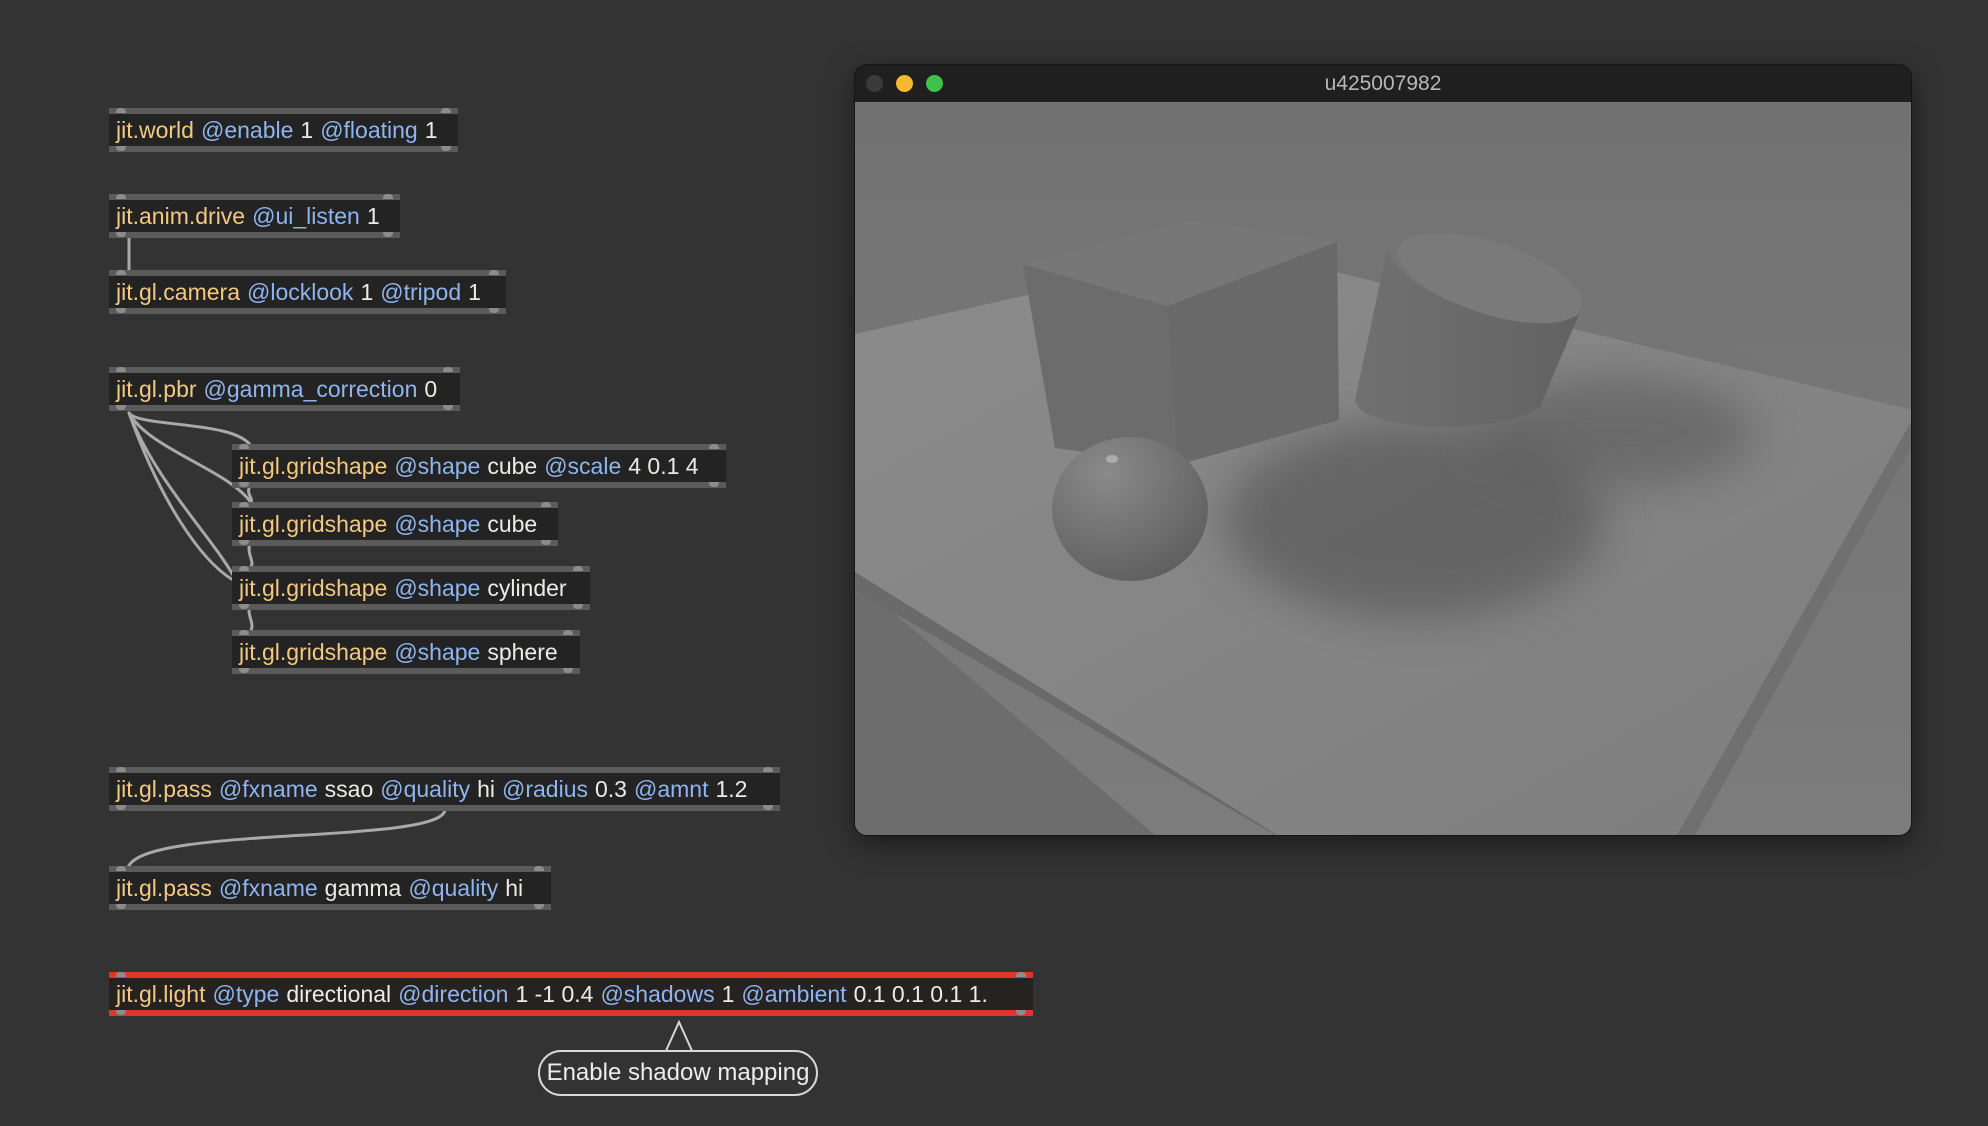  I want to click on cord-pbr-to-grid3, so click(181, 494).